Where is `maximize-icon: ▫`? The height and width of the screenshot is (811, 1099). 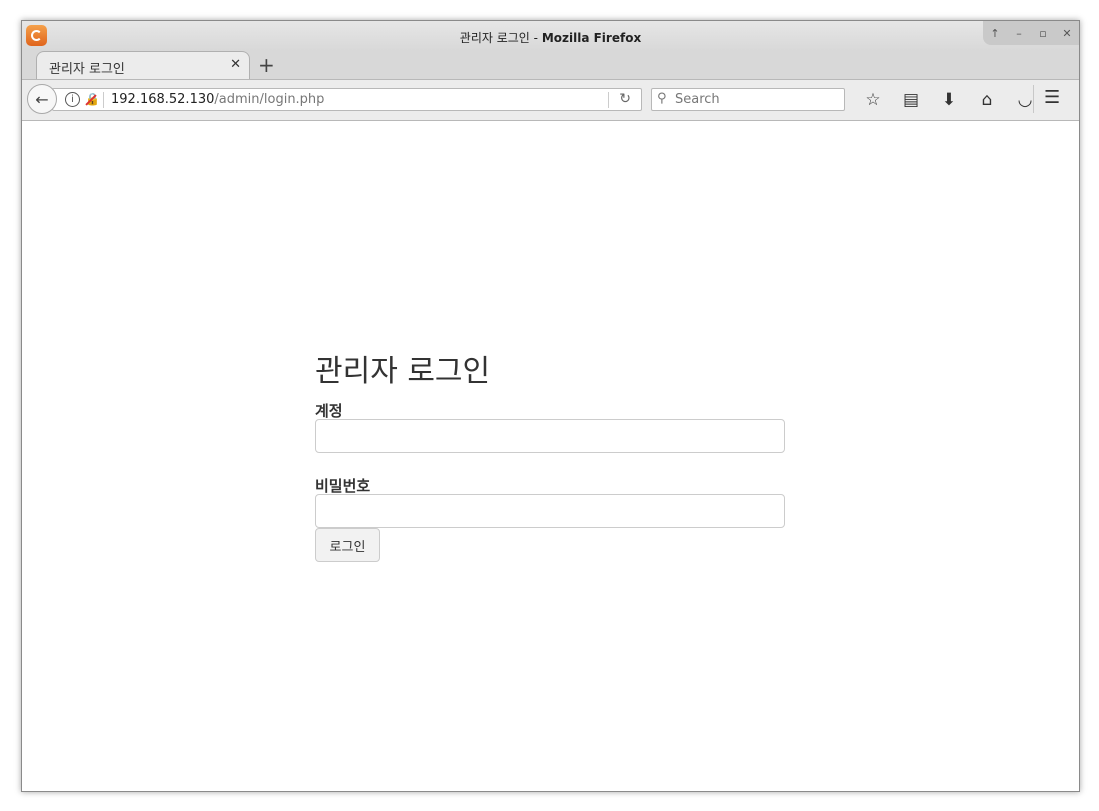
maximize-icon: ▫ is located at coordinates (1043, 33).